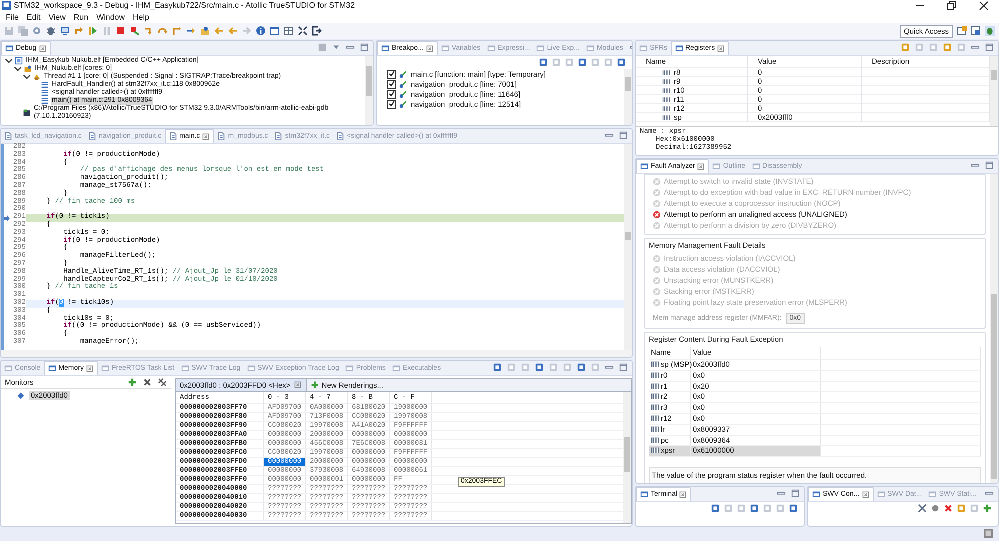  I want to click on terminal-icon, so click(27, 112).